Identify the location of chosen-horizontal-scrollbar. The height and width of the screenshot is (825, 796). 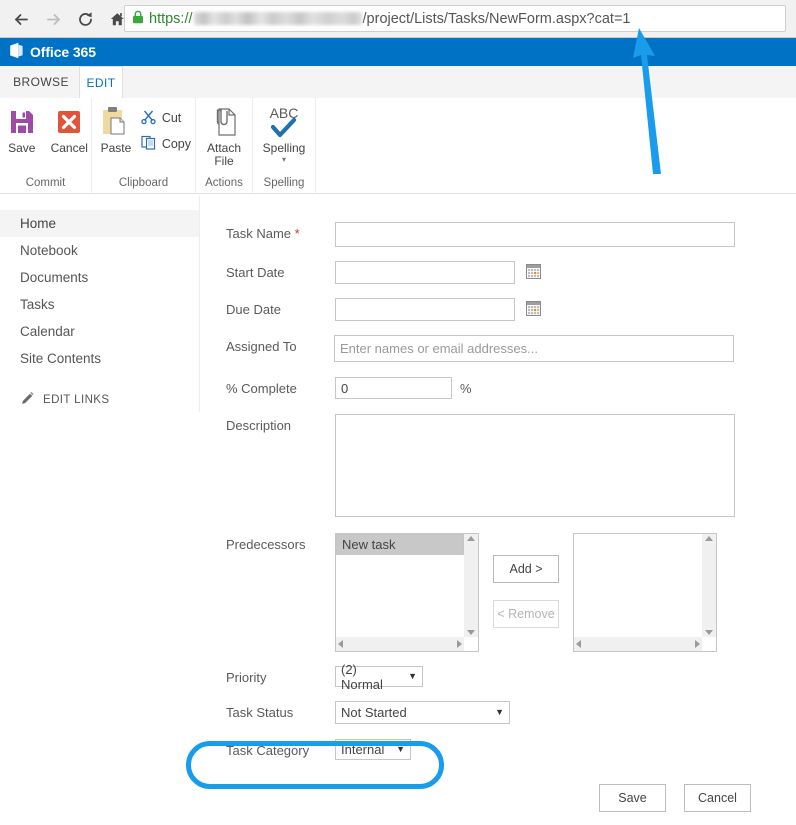
(638, 644).